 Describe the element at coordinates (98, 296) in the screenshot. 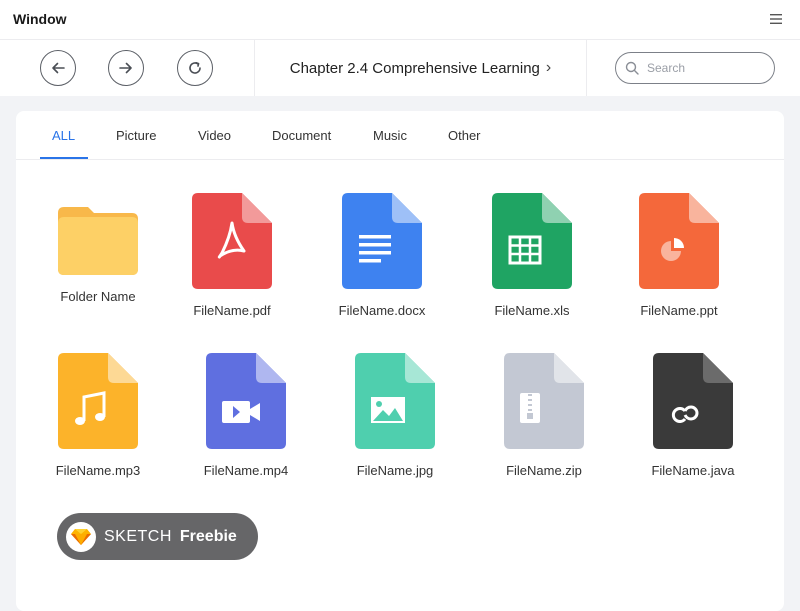

I see `file-name: Folder Name` at that location.